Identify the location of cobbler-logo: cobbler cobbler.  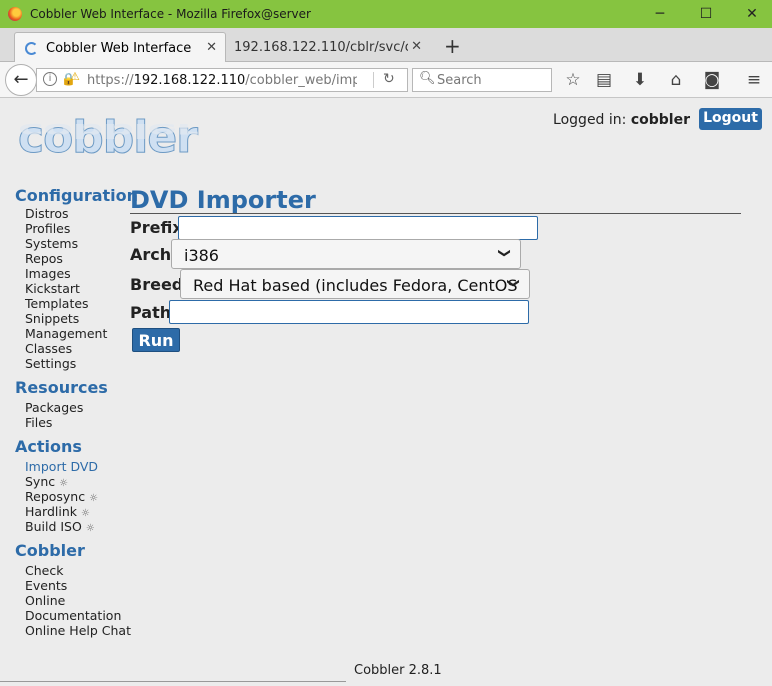
(108, 141).